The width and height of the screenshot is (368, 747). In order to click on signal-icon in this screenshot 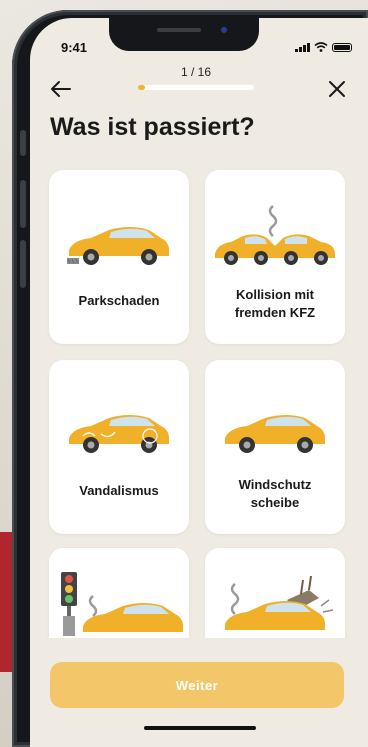, I will do `click(302, 47)`.